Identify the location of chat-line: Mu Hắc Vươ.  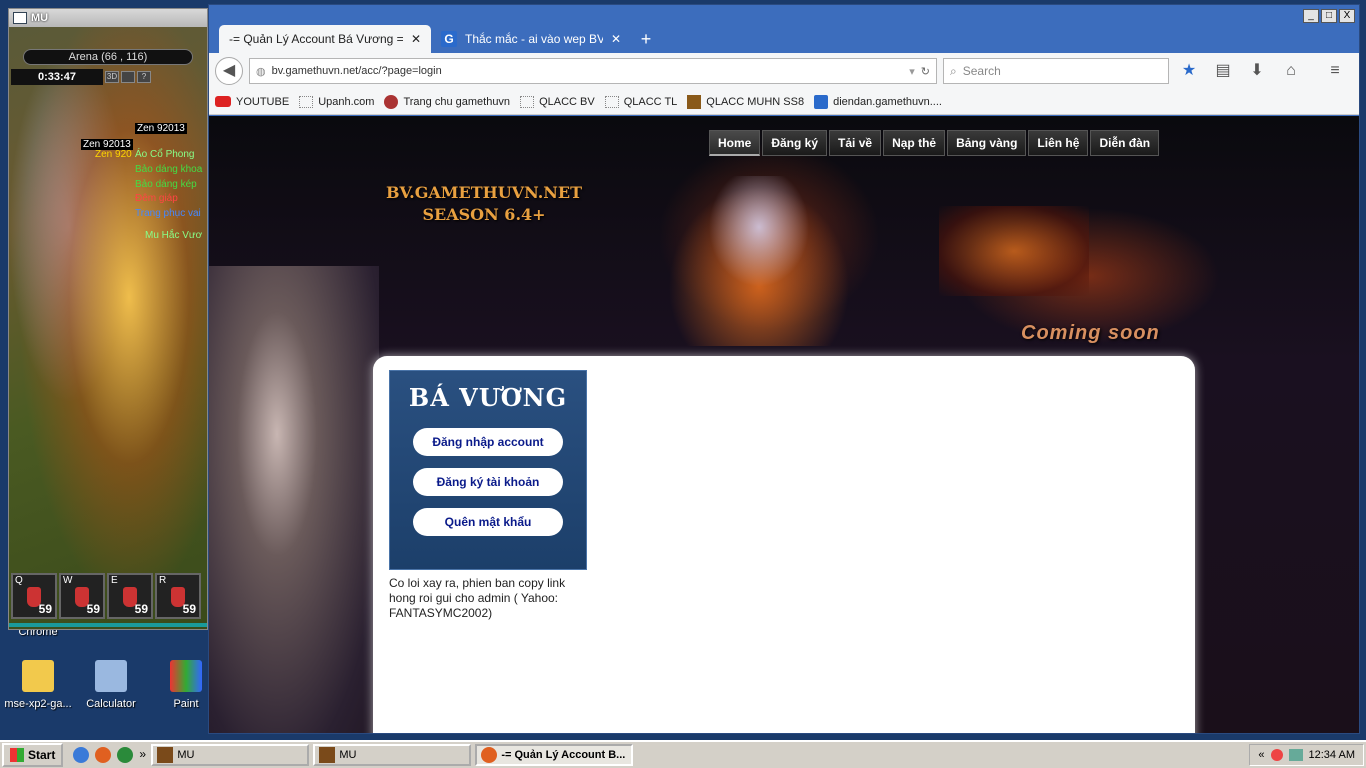
(174, 235).